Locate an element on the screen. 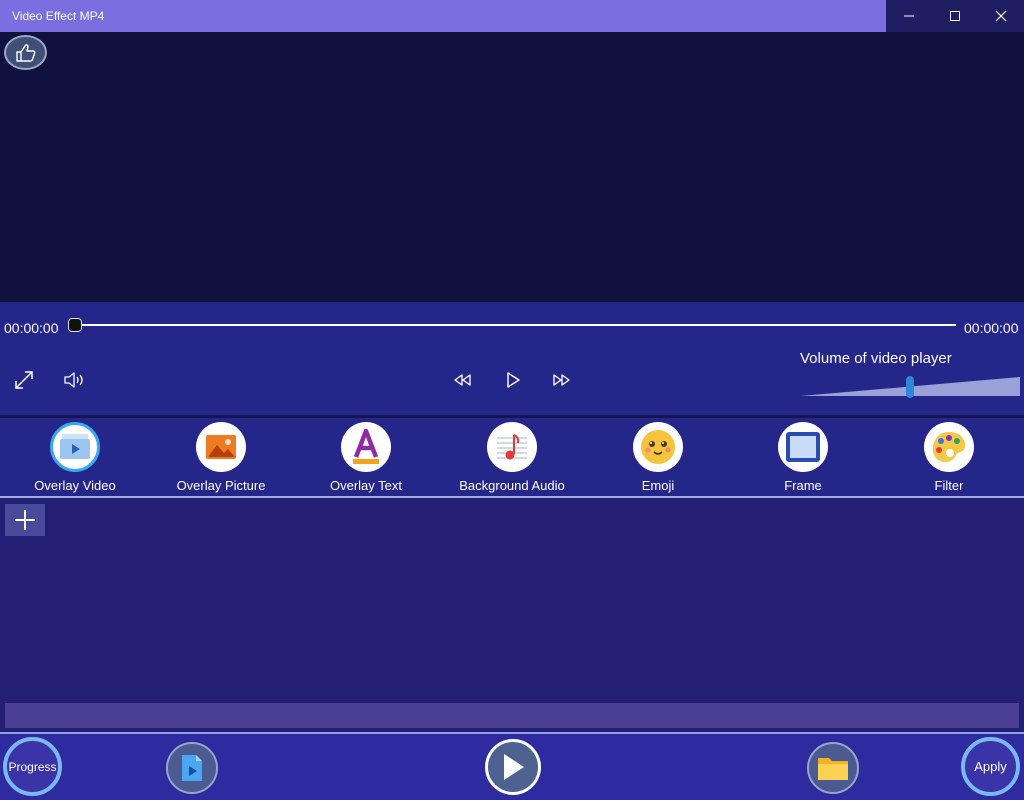  like-button is located at coordinates (25, 52).